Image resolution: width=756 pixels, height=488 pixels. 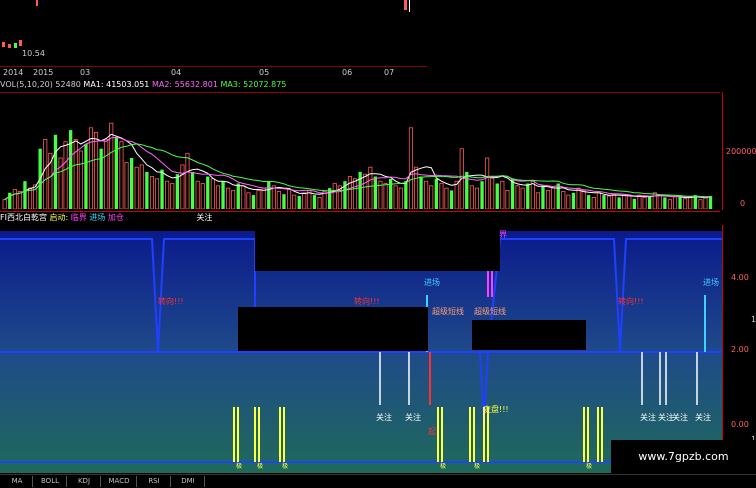 What do you see at coordinates (347, 72) in the screenshot?
I see `date-tick: 06` at bounding box center [347, 72].